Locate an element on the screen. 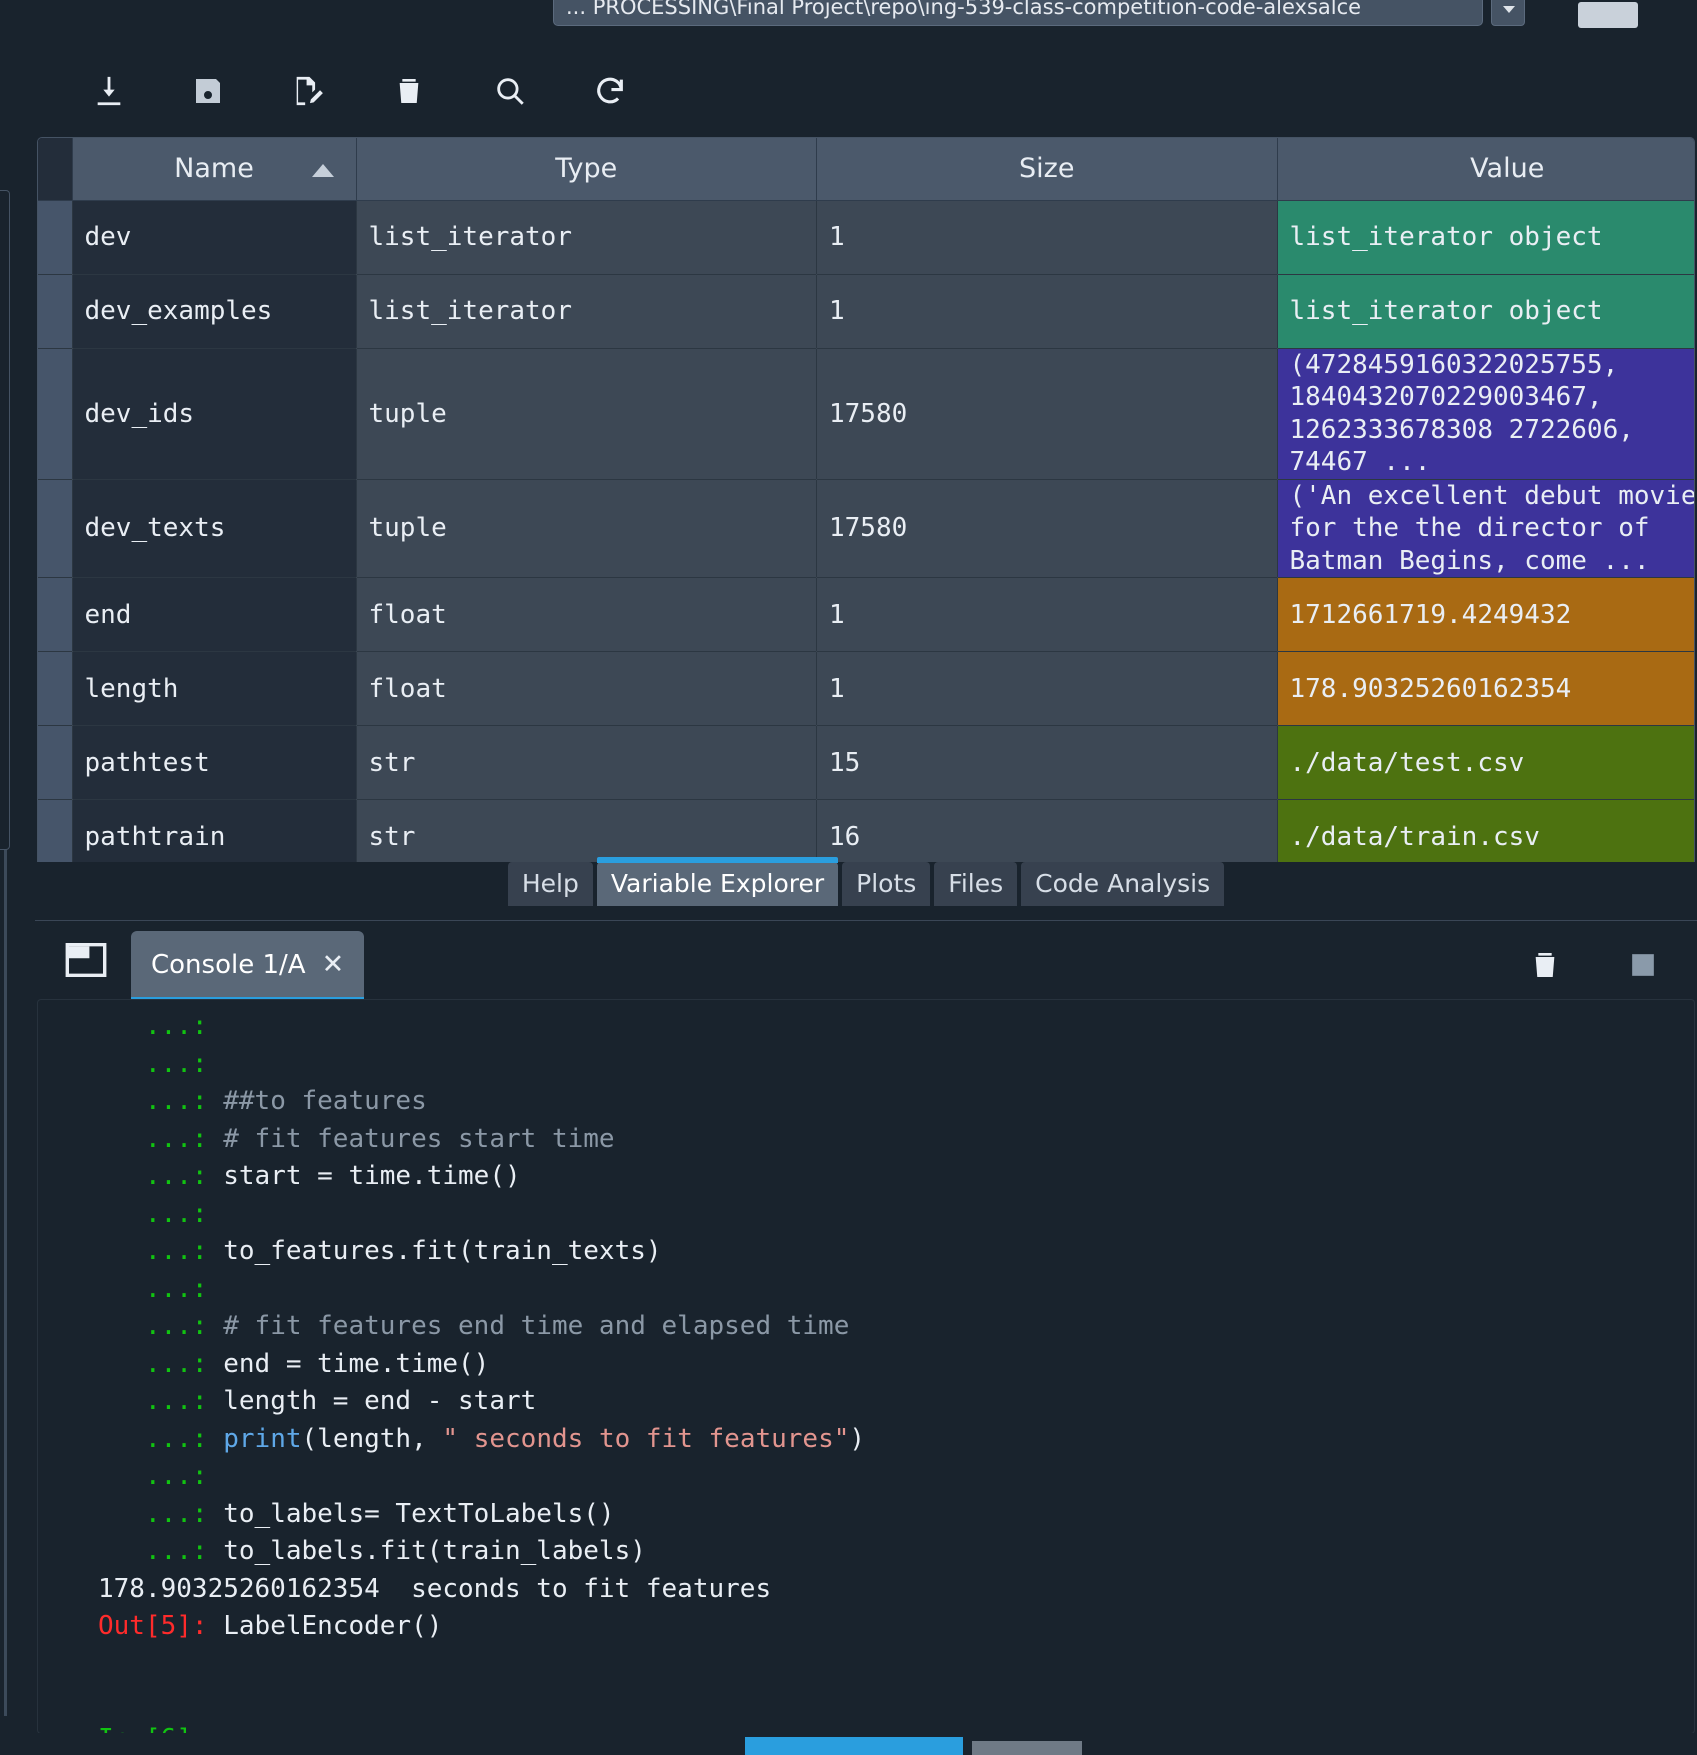  cell-variable-name: dev is located at coordinates (214, 237).